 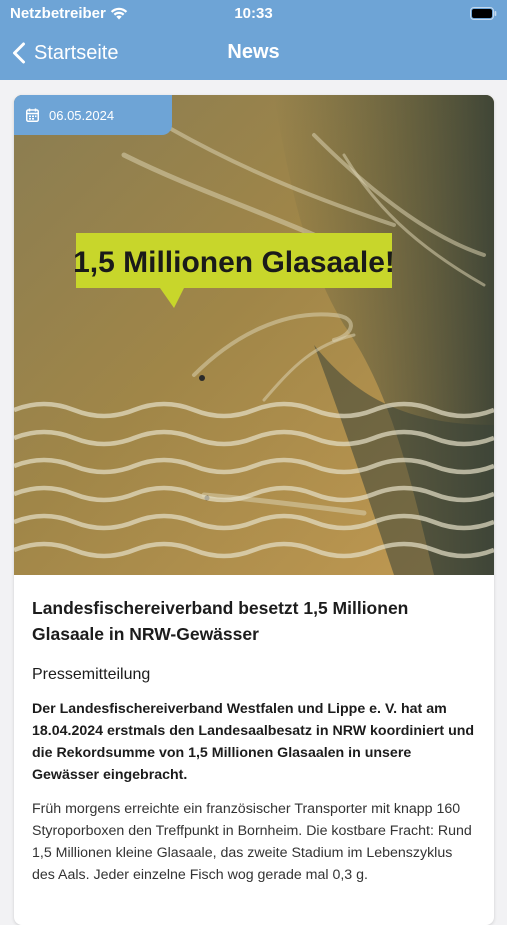 I want to click on status-bar: Netzbetreiber 10:33, so click(x=253, y=14).